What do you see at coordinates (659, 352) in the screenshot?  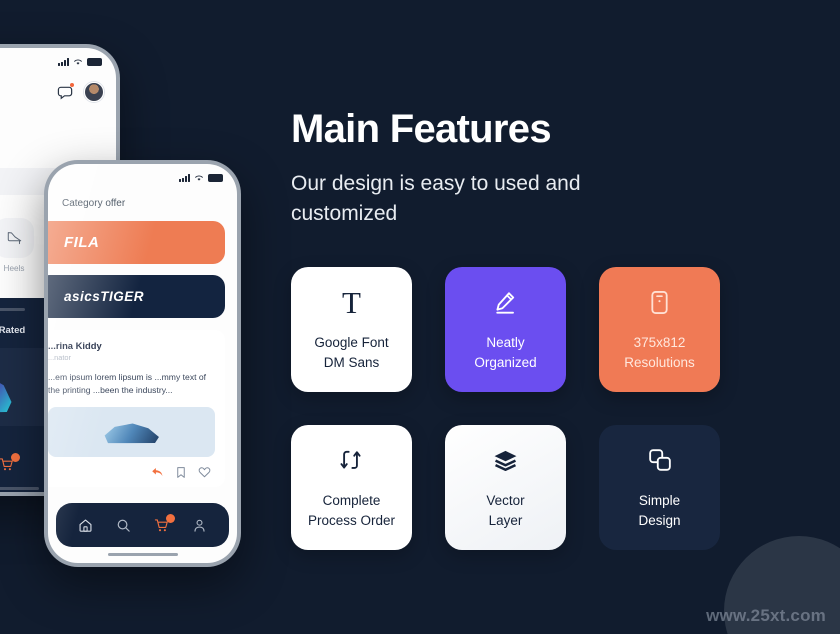 I see `feature-card-label: 375x812 Resolutions` at bounding box center [659, 352].